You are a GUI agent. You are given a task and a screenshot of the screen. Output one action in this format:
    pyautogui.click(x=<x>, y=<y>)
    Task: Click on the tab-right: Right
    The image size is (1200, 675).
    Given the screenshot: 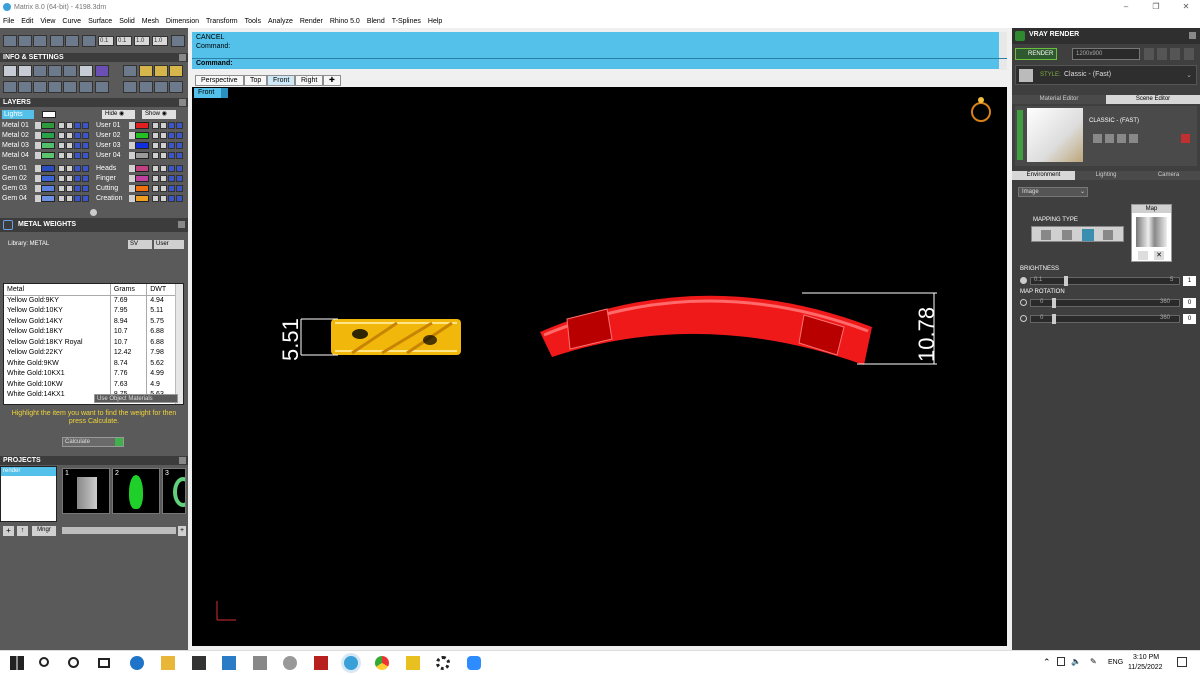 What is the action you would take?
    pyautogui.click(x=309, y=80)
    